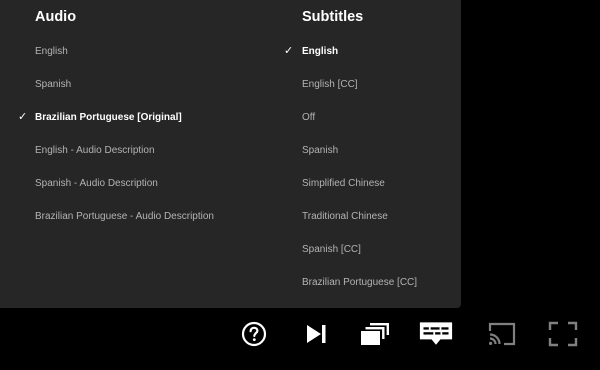 This screenshot has height=370, width=600. Describe the element at coordinates (53, 84) in the screenshot. I see `audio-option-label: Spanish` at that location.